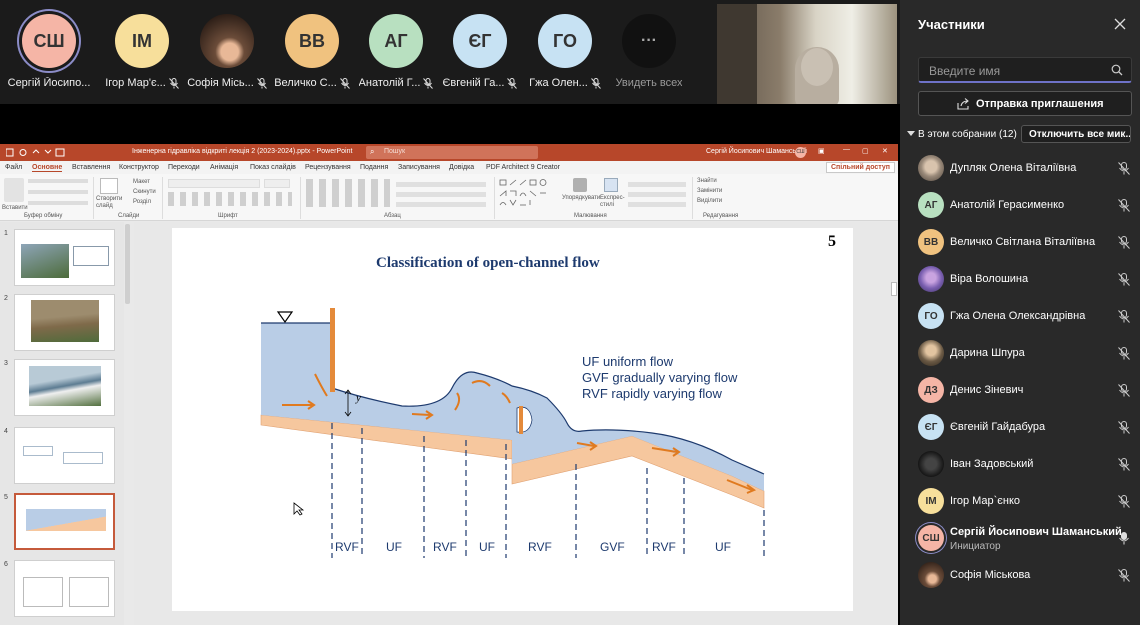 The width and height of the screenshot is (1140, 625). What do you see at coordinates (709, 191) in the screenshot?
I see `replace-button: Замінити` at bounding box center [709, 191].